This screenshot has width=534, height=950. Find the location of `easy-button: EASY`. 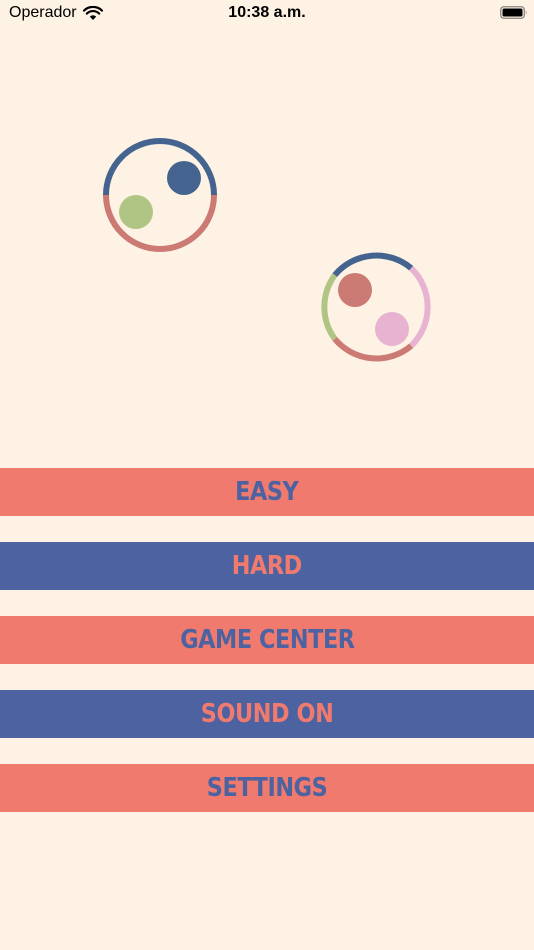

easy-button: EASY is located at coordinates (267, 492).